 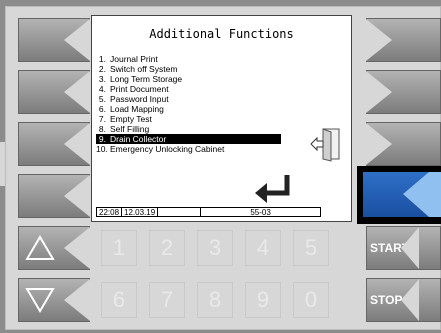 I want to click on key-0: 0, so click(x=311, y=300).